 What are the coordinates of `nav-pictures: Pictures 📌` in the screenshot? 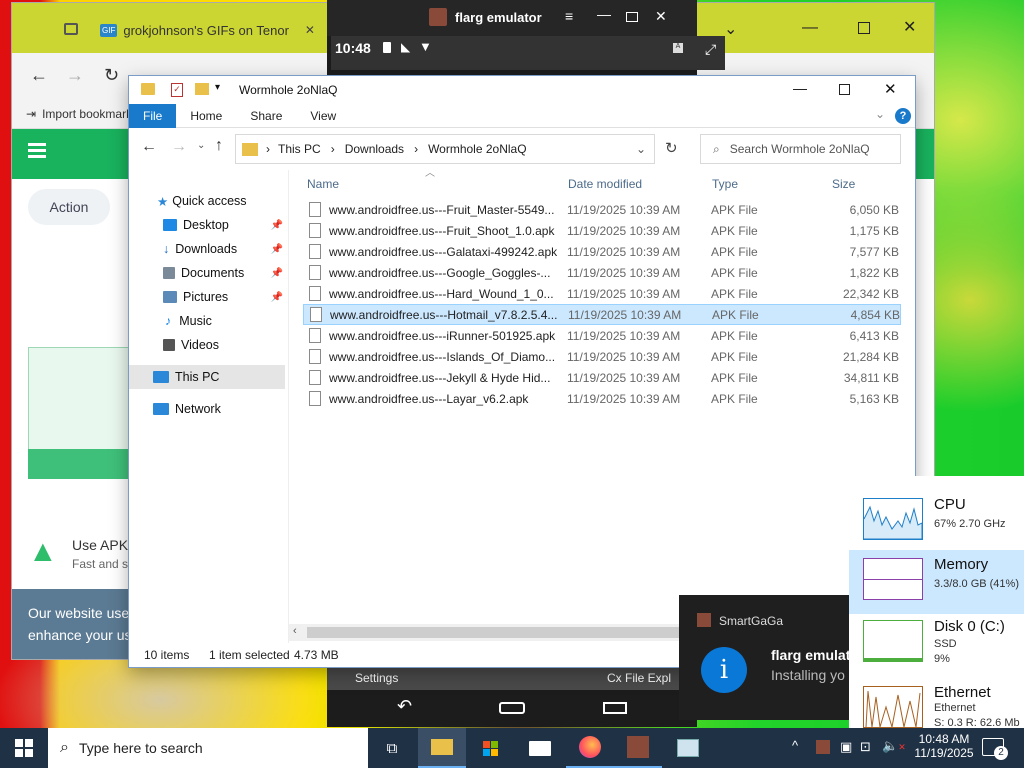 It's located at (207, 297).